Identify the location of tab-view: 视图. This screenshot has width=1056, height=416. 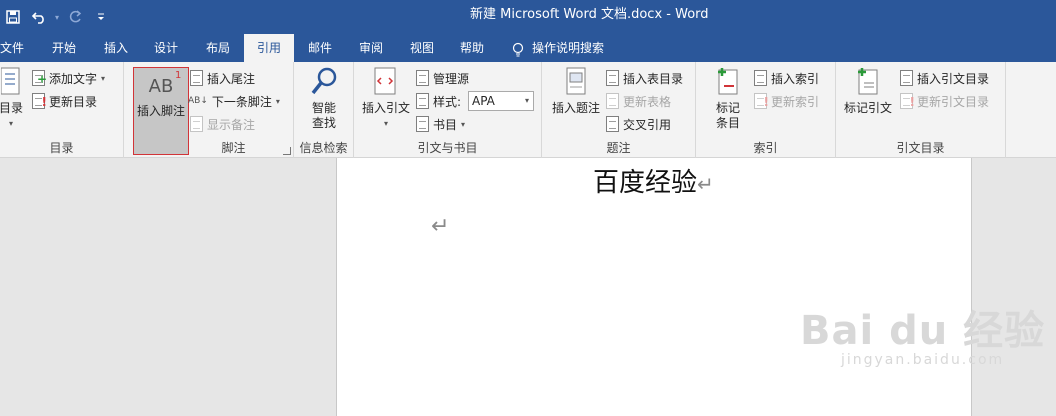
(422, 48).